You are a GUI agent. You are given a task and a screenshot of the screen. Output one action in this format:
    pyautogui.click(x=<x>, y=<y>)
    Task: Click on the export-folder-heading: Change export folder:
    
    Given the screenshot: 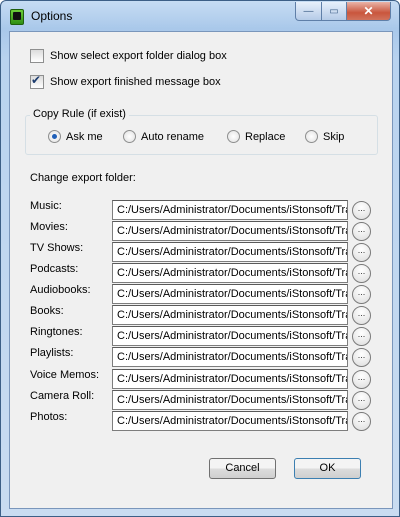 What is the action you would take?
    pyautogui.click(x=83, y=178)
    